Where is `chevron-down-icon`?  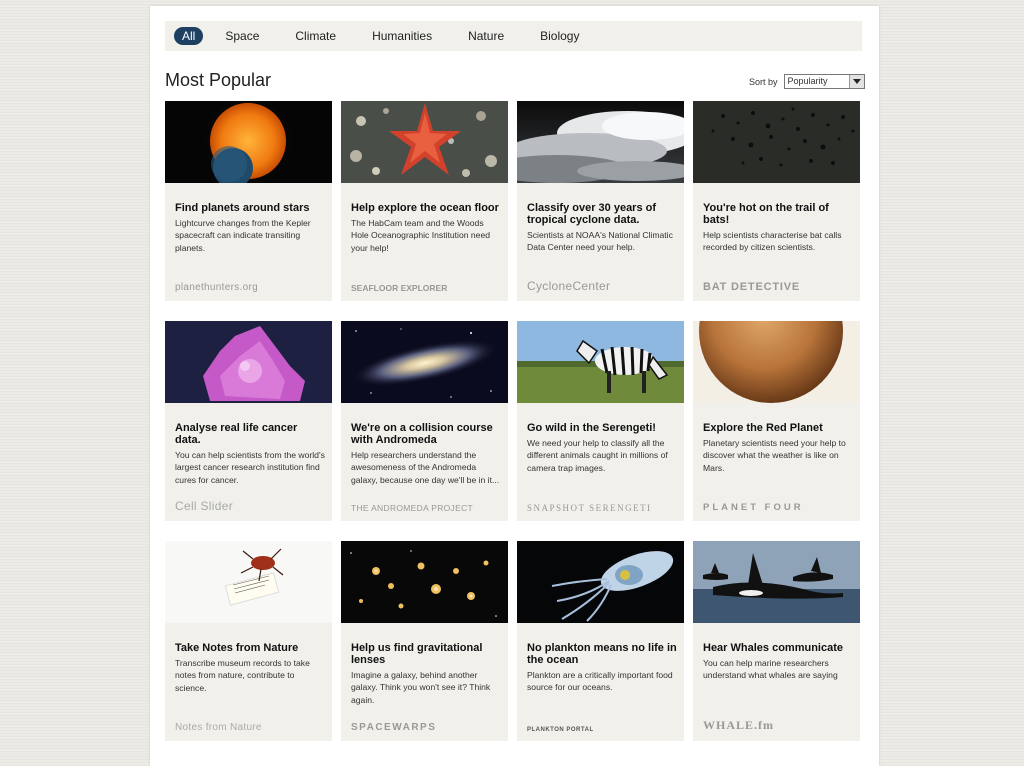 chevron-down-icon is located at coordinates (856, 81).